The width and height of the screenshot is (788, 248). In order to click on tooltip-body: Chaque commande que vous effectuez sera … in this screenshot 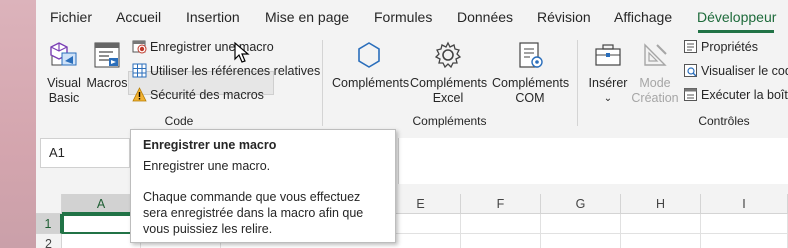, I will do `click(253, 213)`.